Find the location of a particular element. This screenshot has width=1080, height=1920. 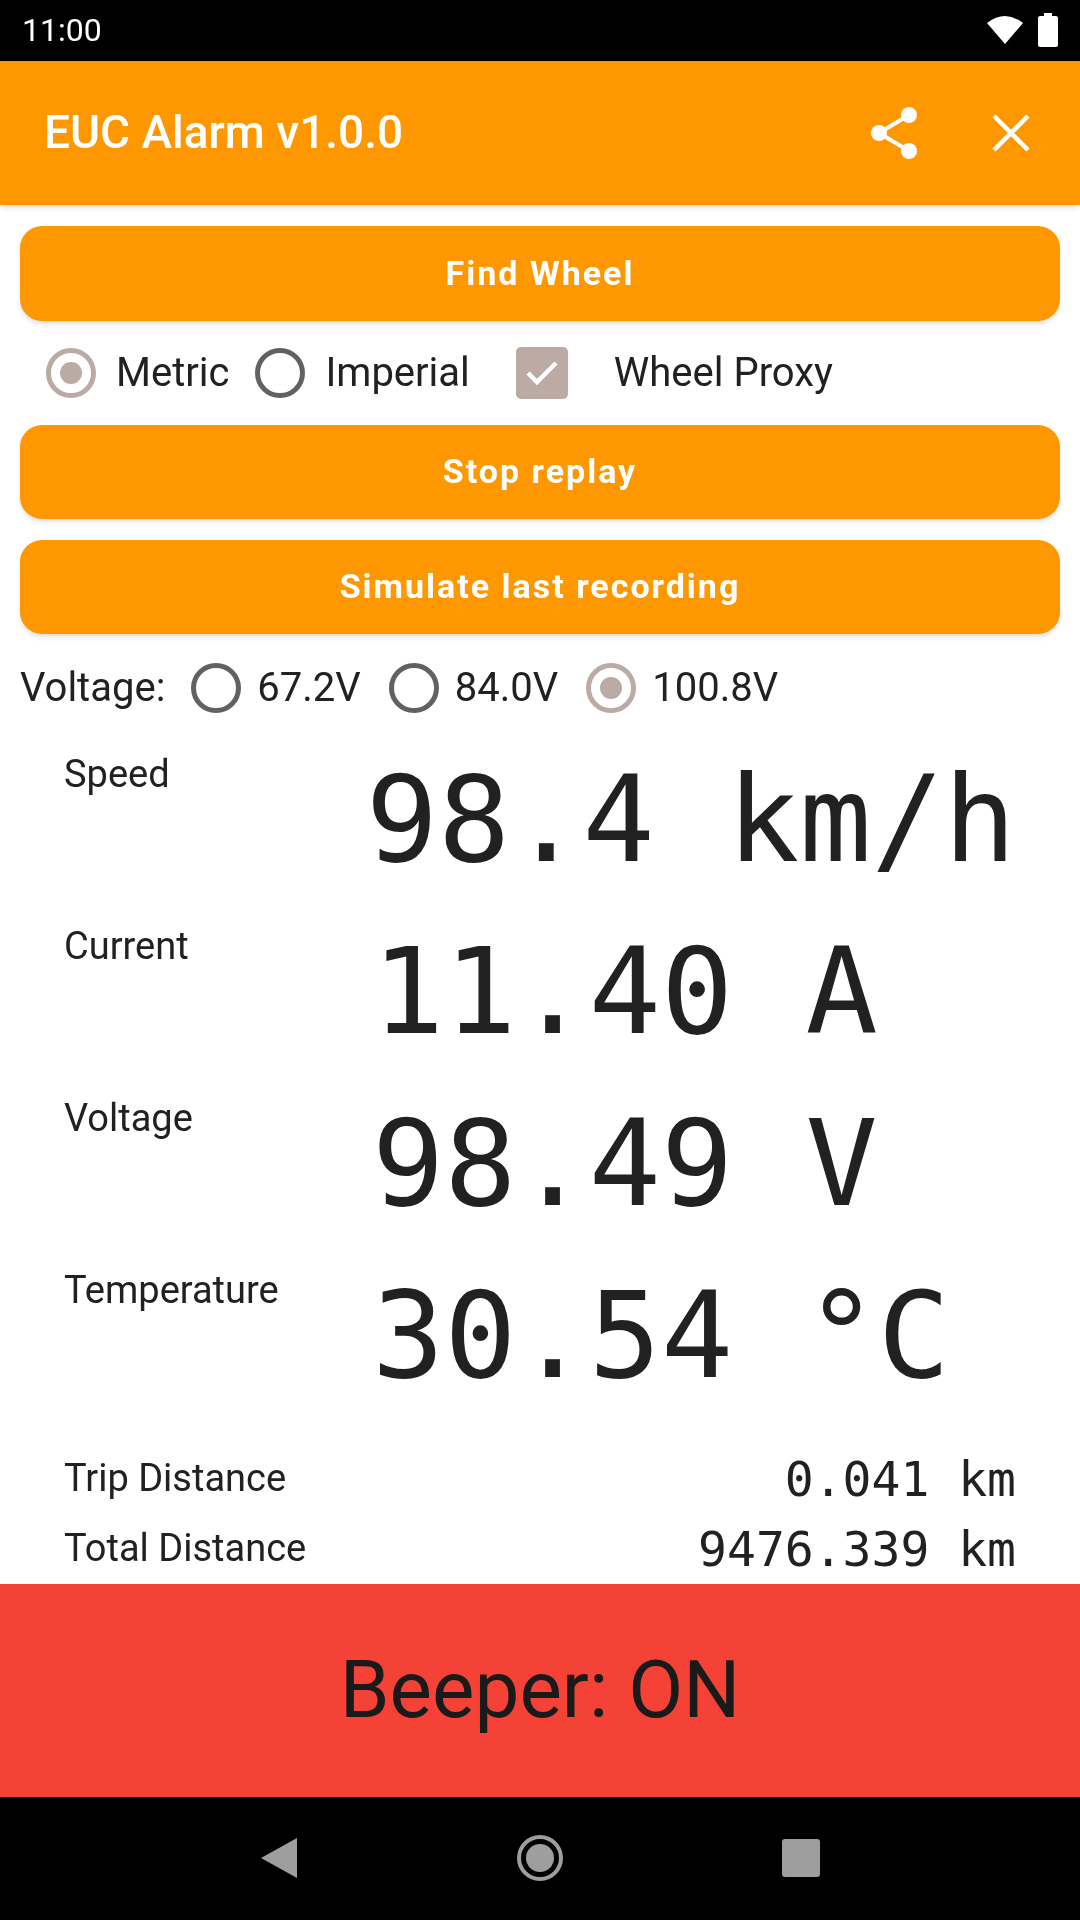

reading-label: Voltage is located at coordinates (129, 1118).